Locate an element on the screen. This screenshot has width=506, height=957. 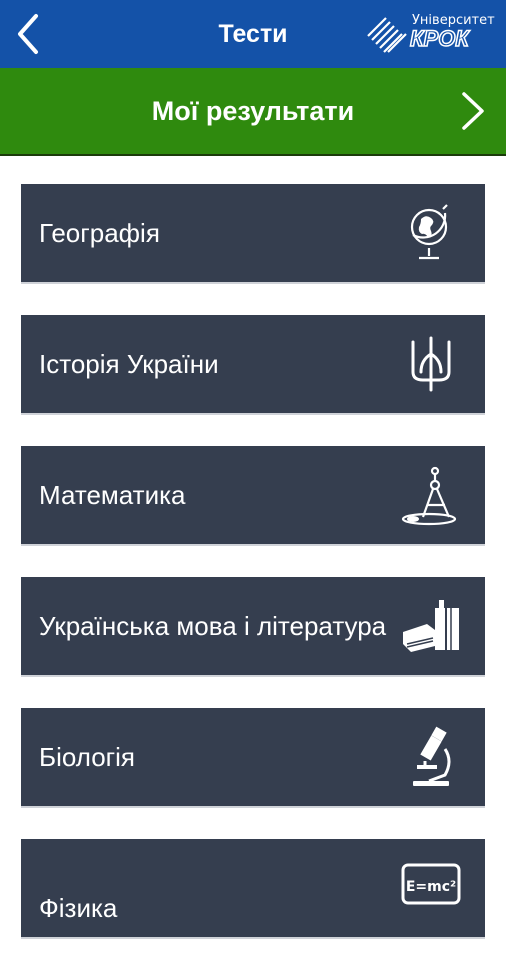
subject-item-ukrainian: Українська мова і література is located at coordinates (253, 627).